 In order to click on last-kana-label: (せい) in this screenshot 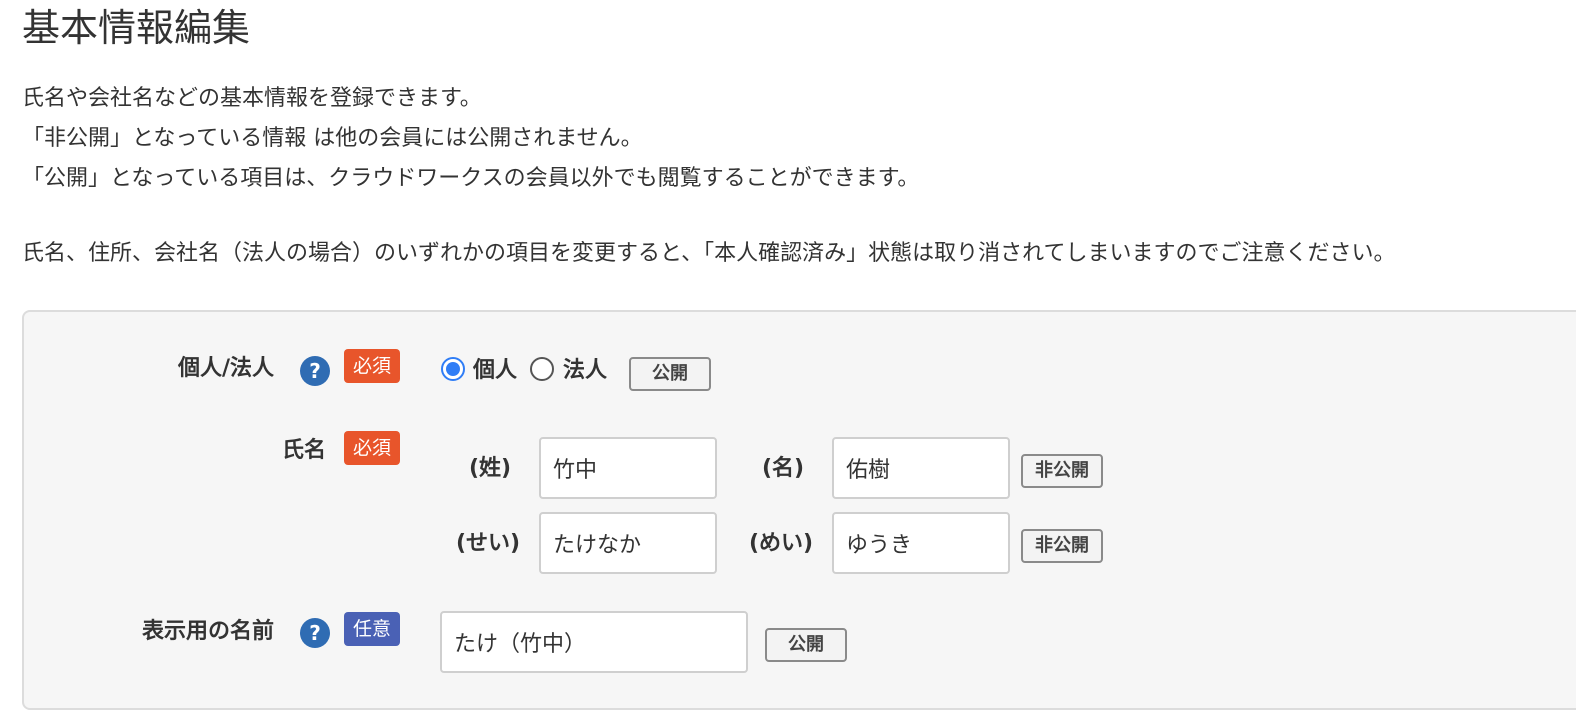, I will do `click(488, 543)`.